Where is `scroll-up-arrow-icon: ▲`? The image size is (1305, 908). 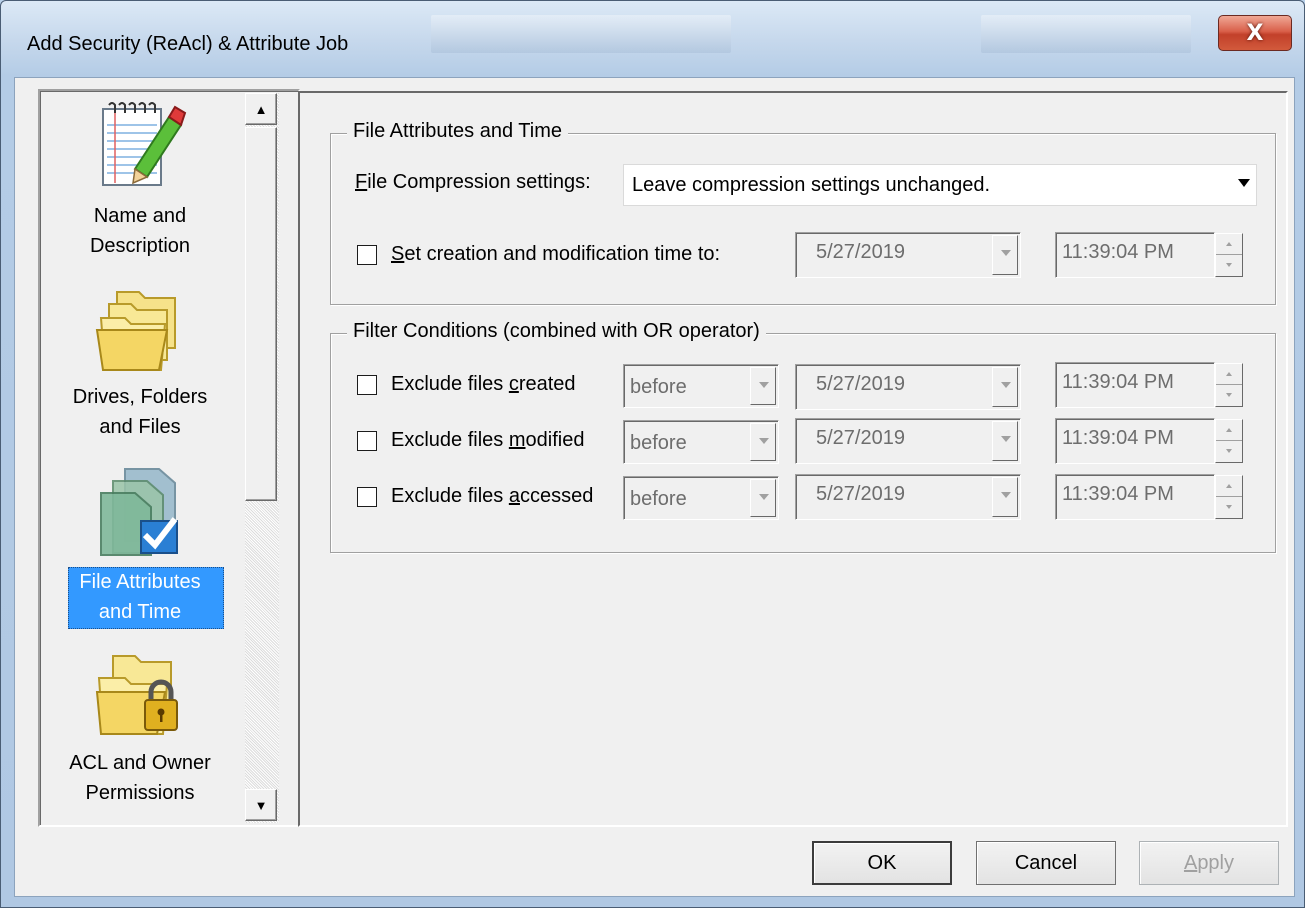 scroll-up-arrow-icon: ▲ is located at coordinates (261, 109).